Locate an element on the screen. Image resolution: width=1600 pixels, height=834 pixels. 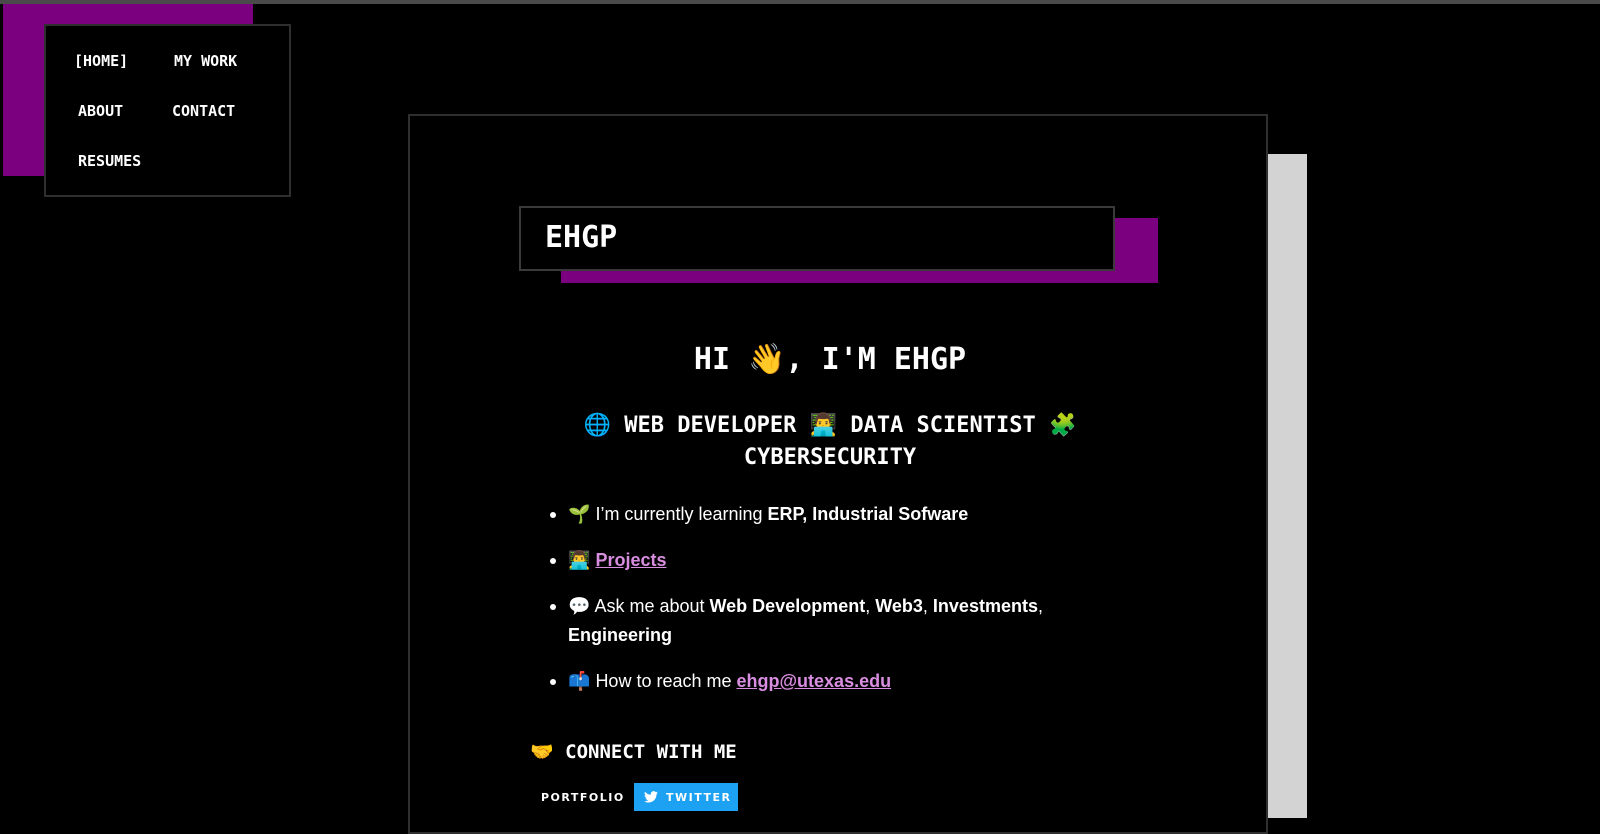
title-box: EHGP is located at coordinates (817, 238).